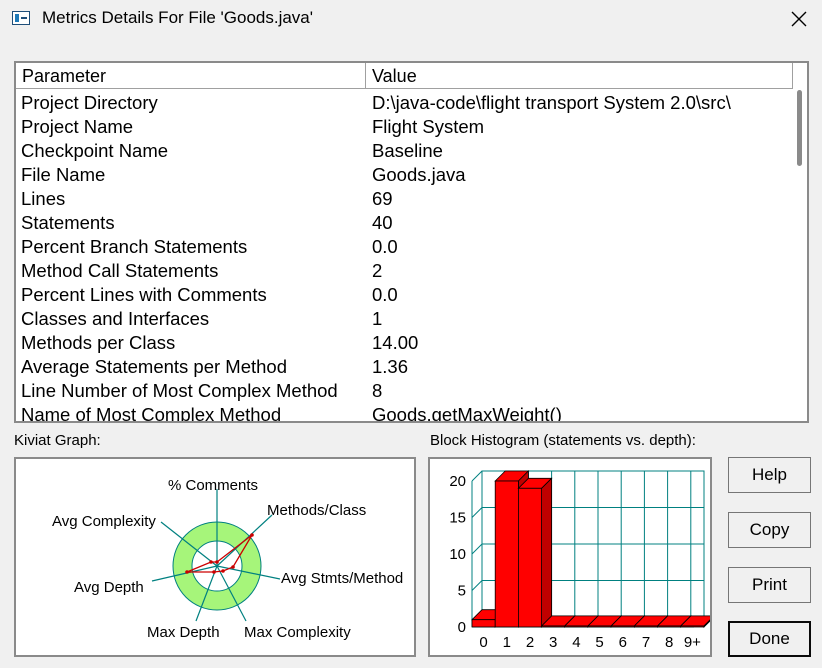  Describe the element at coordinates (104, 521) in the screenshot. I see `kiviat-axis-label: Avg Complexity` at that location.